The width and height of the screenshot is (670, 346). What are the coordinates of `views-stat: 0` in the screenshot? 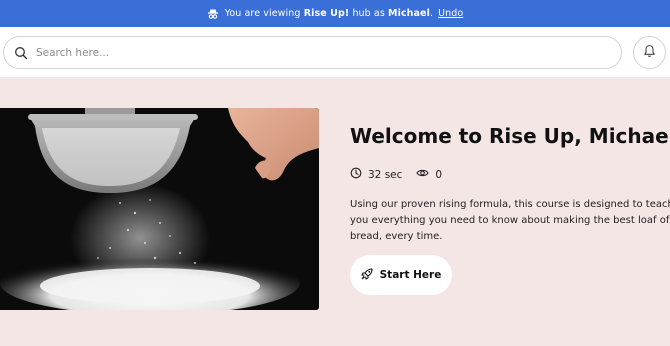 It's located at (429, 174).